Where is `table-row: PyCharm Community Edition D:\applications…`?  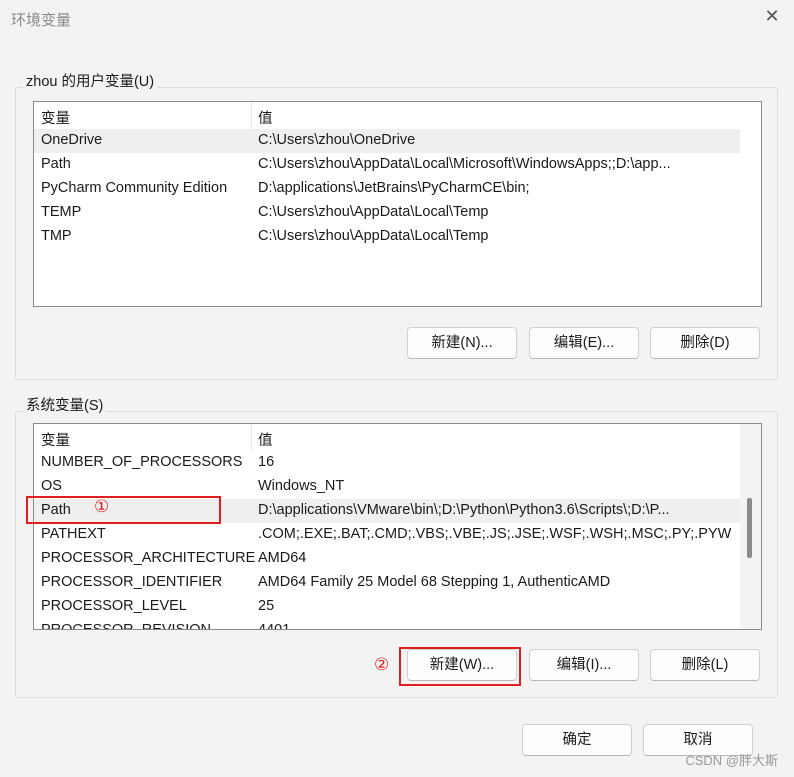
table-row: PyCharm Community Edition D:\applications… is located at coordinates (387, 189).